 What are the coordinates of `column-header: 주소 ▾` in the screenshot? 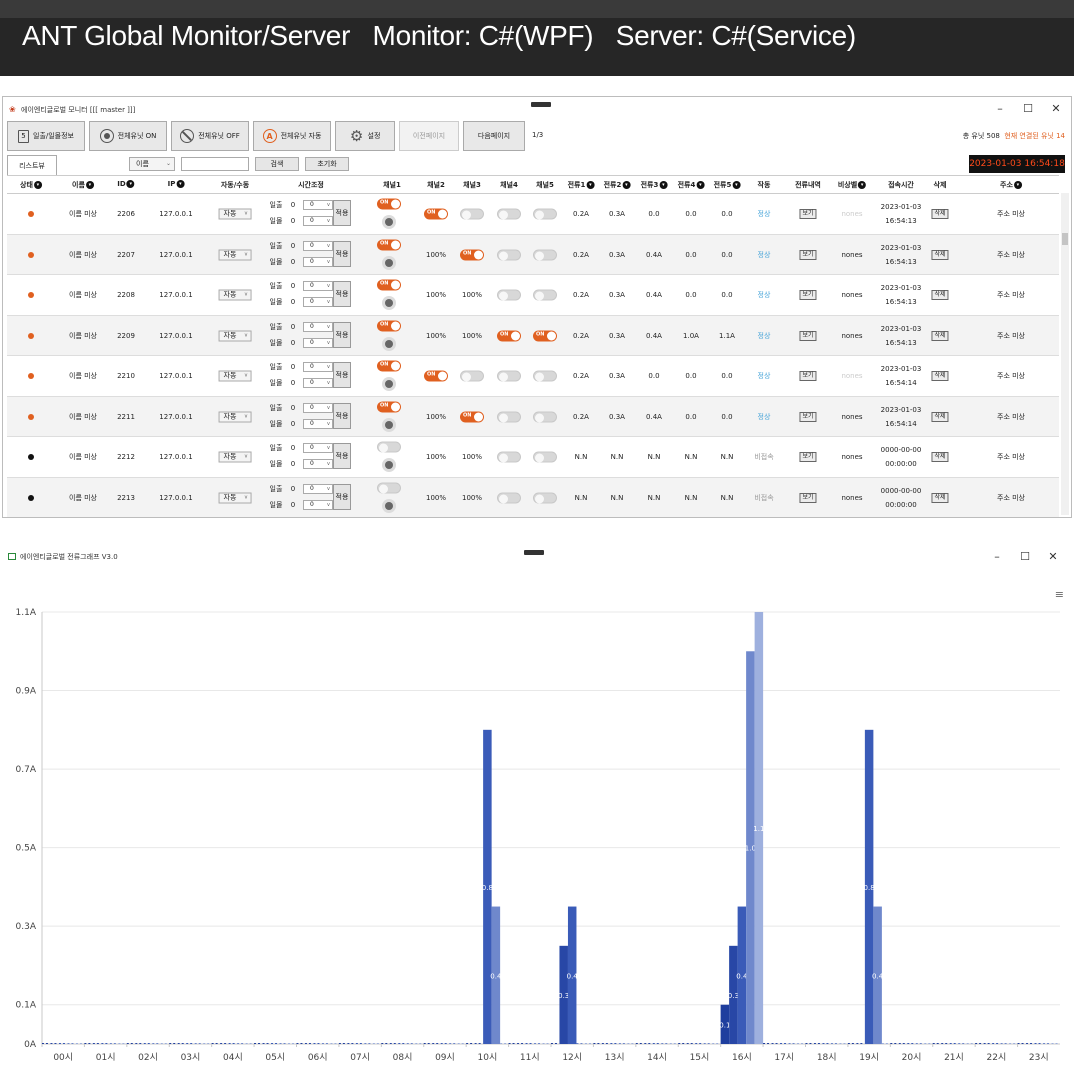 It's located at (1011, 185).